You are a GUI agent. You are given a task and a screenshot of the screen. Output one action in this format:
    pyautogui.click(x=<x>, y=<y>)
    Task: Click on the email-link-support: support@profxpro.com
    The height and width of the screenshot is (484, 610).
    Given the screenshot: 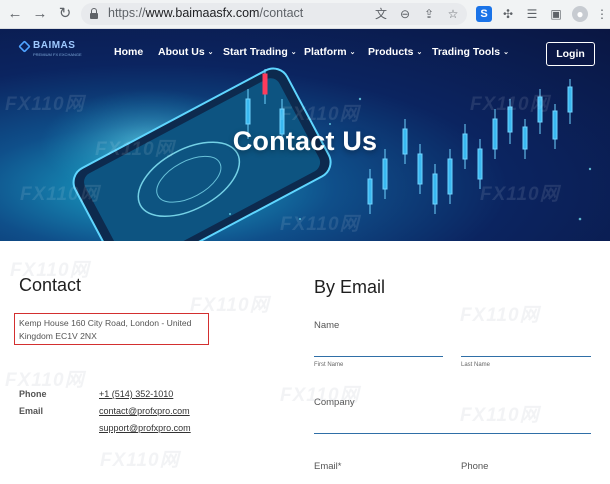 What is the action you would take?
    pyautogui.click(x=145, y=428)
    